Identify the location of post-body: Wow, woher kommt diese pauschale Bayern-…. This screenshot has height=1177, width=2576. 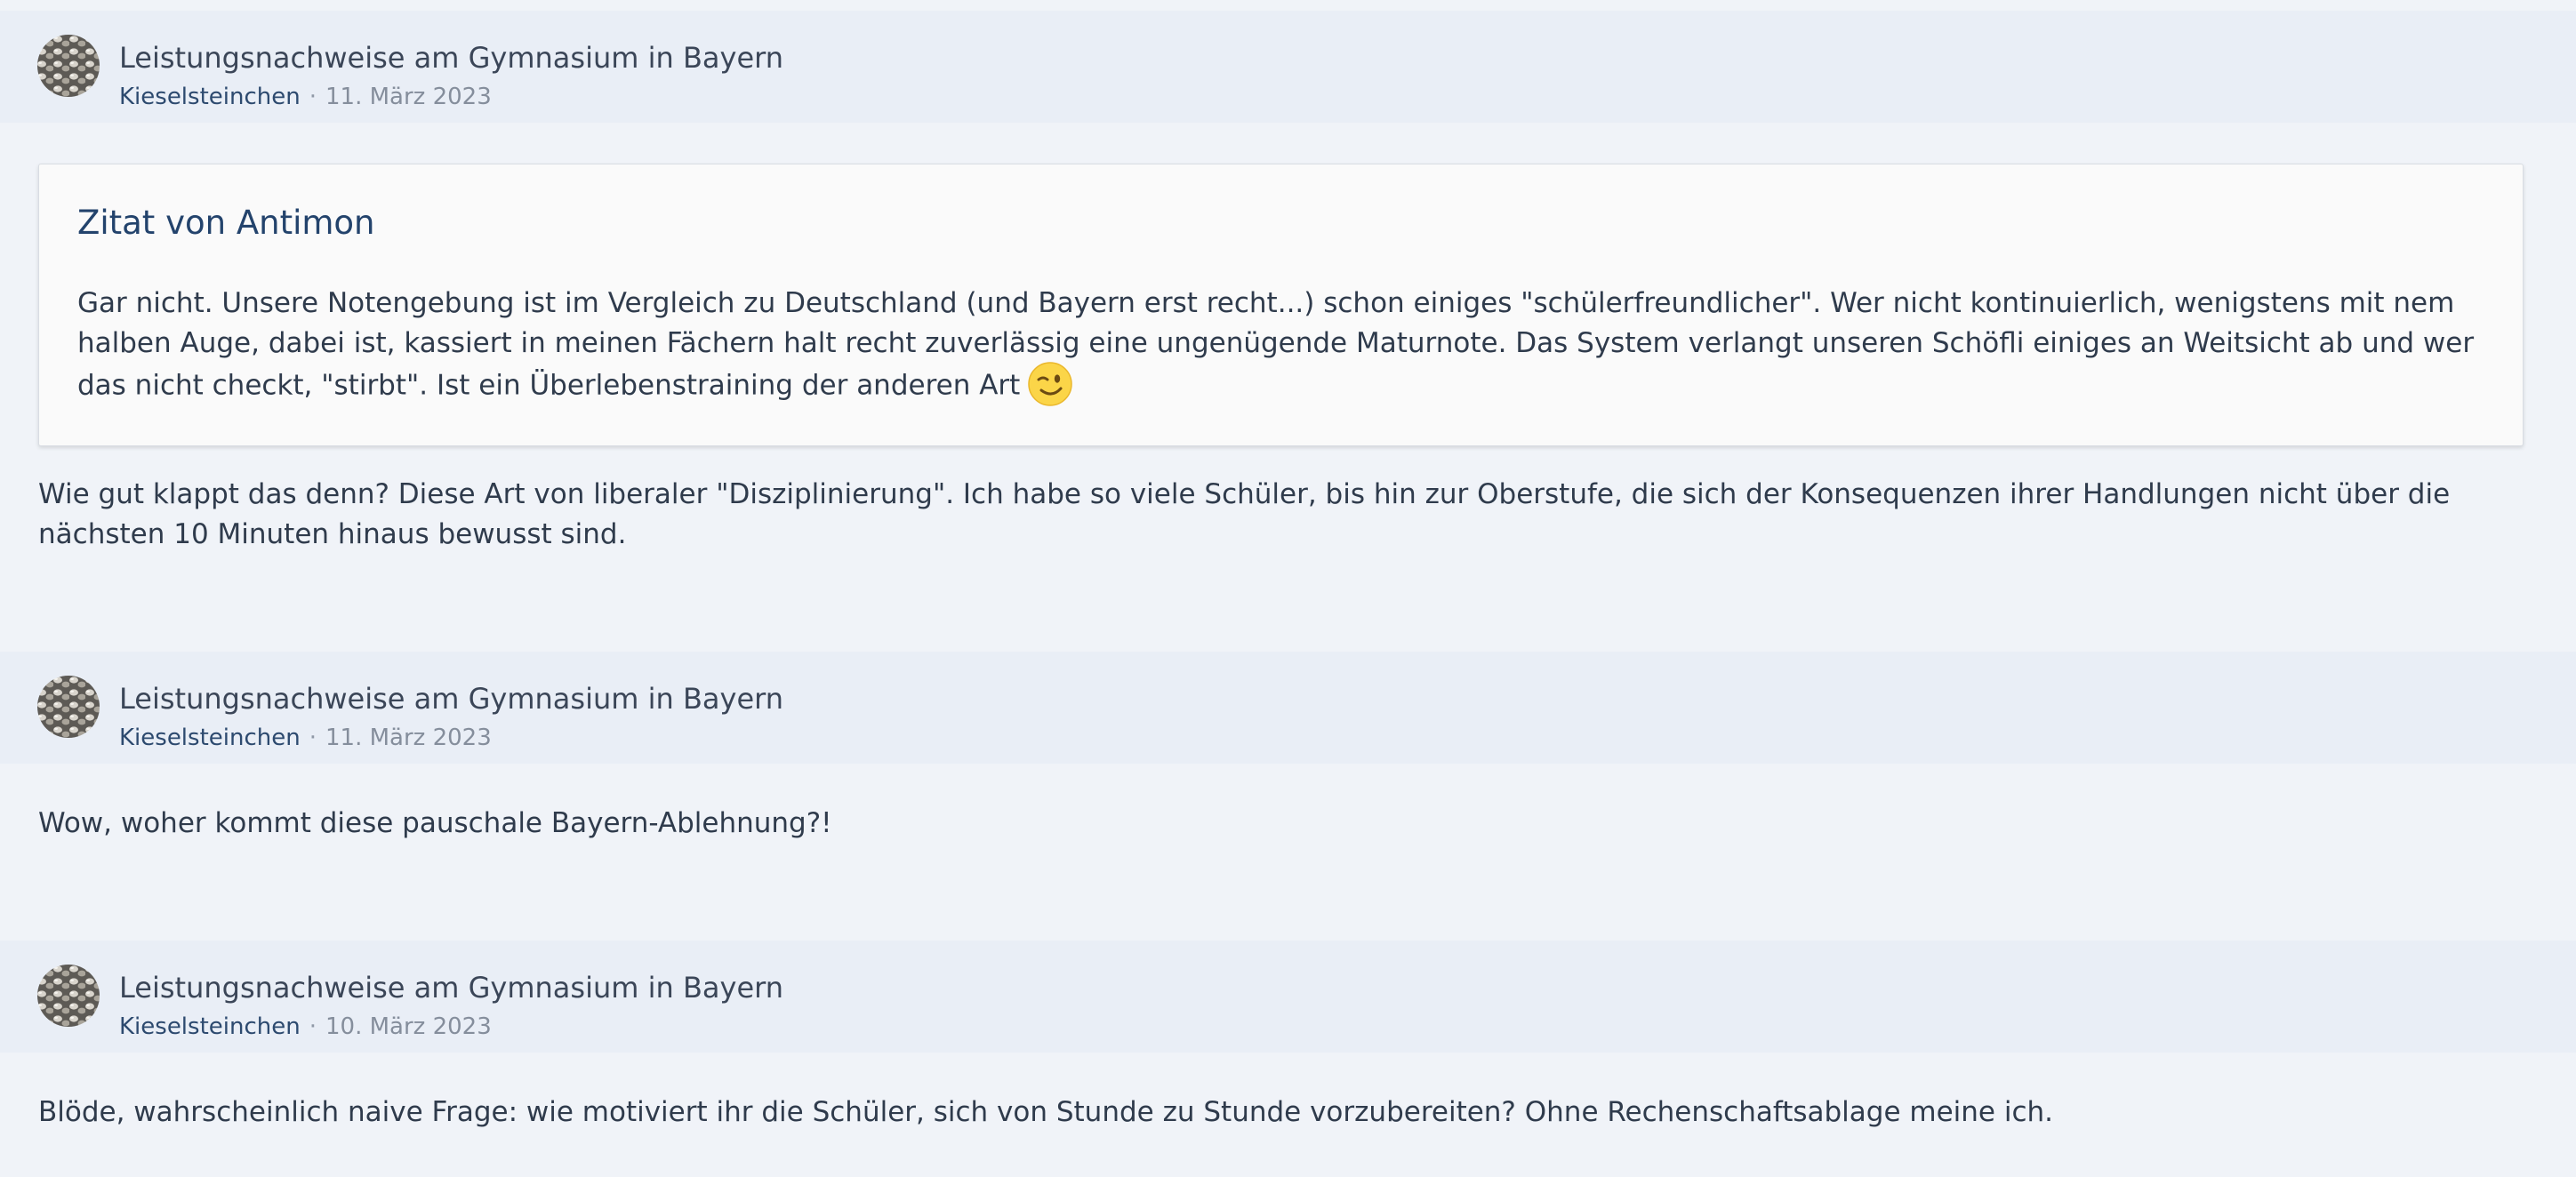
(435, 823).